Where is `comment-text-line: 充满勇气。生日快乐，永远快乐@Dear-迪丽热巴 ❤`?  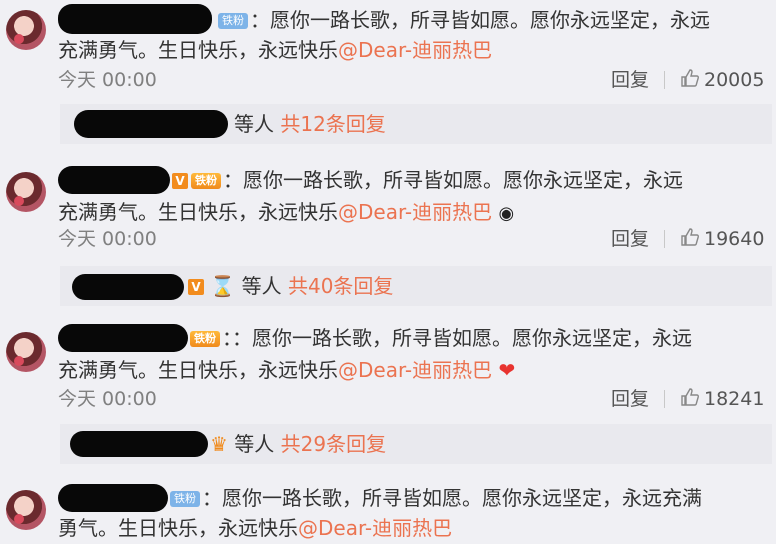 comment-text-line: 充满勇气。生日快乐，永远快乐@Dear-迪丽热巴 ❤ is located at coordinates (287, 370).